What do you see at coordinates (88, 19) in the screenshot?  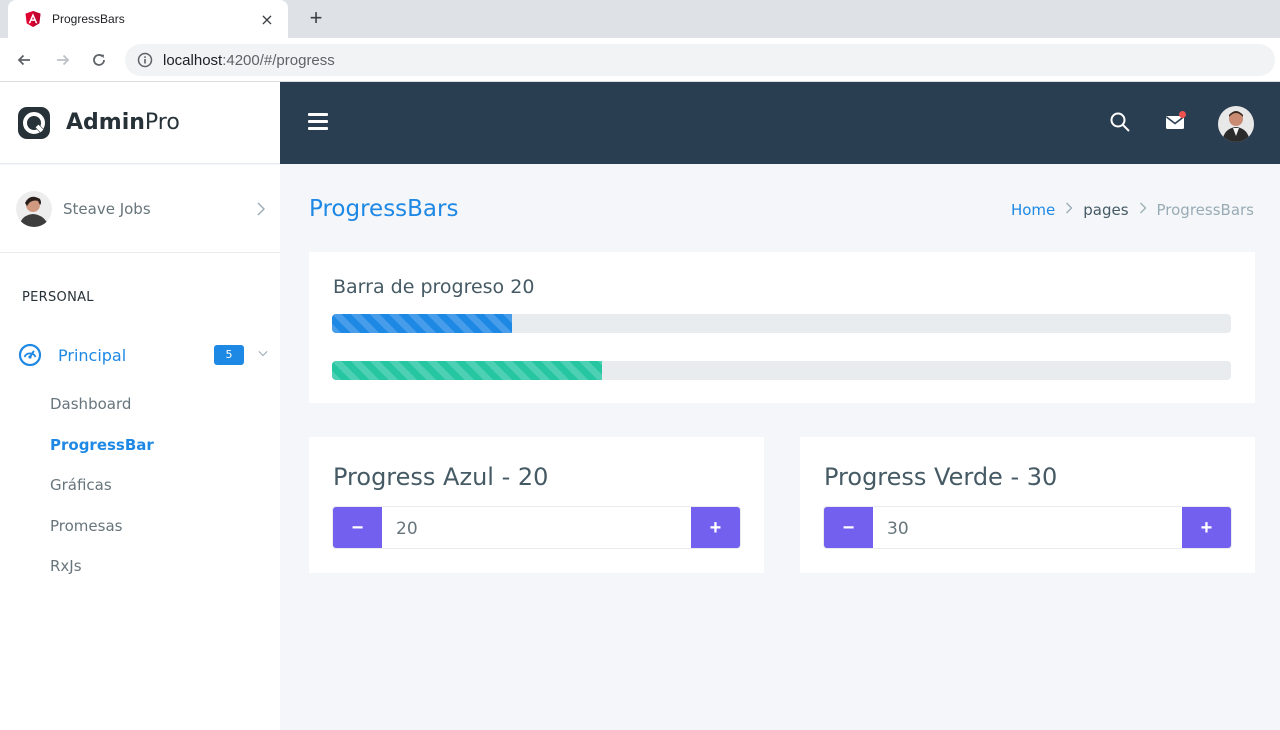 I see `tab-title: ProgressBars` at bounding box center [88, 19].